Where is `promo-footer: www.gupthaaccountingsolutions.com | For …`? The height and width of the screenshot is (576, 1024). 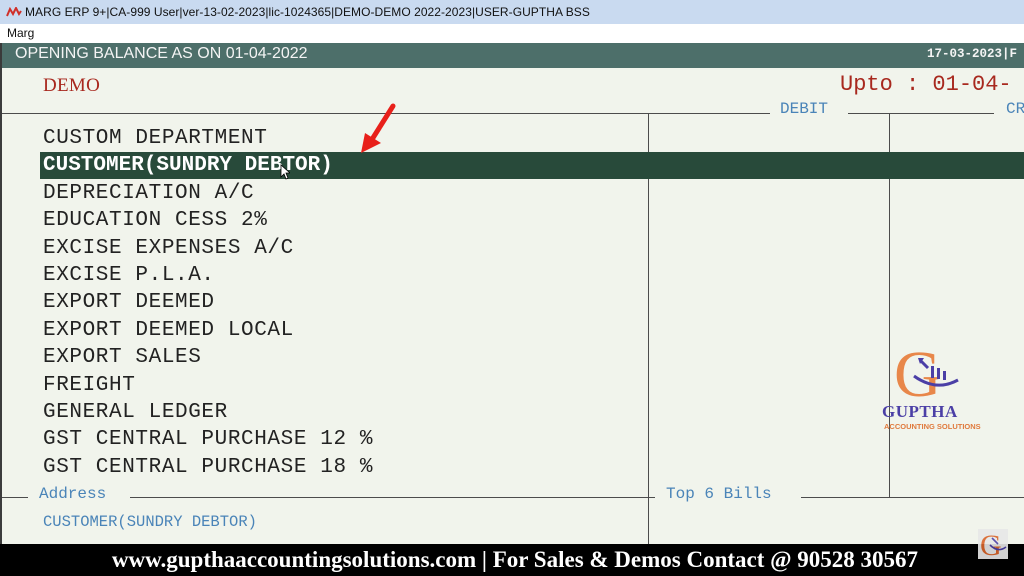
promo-footer: www.gupthaaccountingsolutions.com | For … is located at coordinates (512, 560).